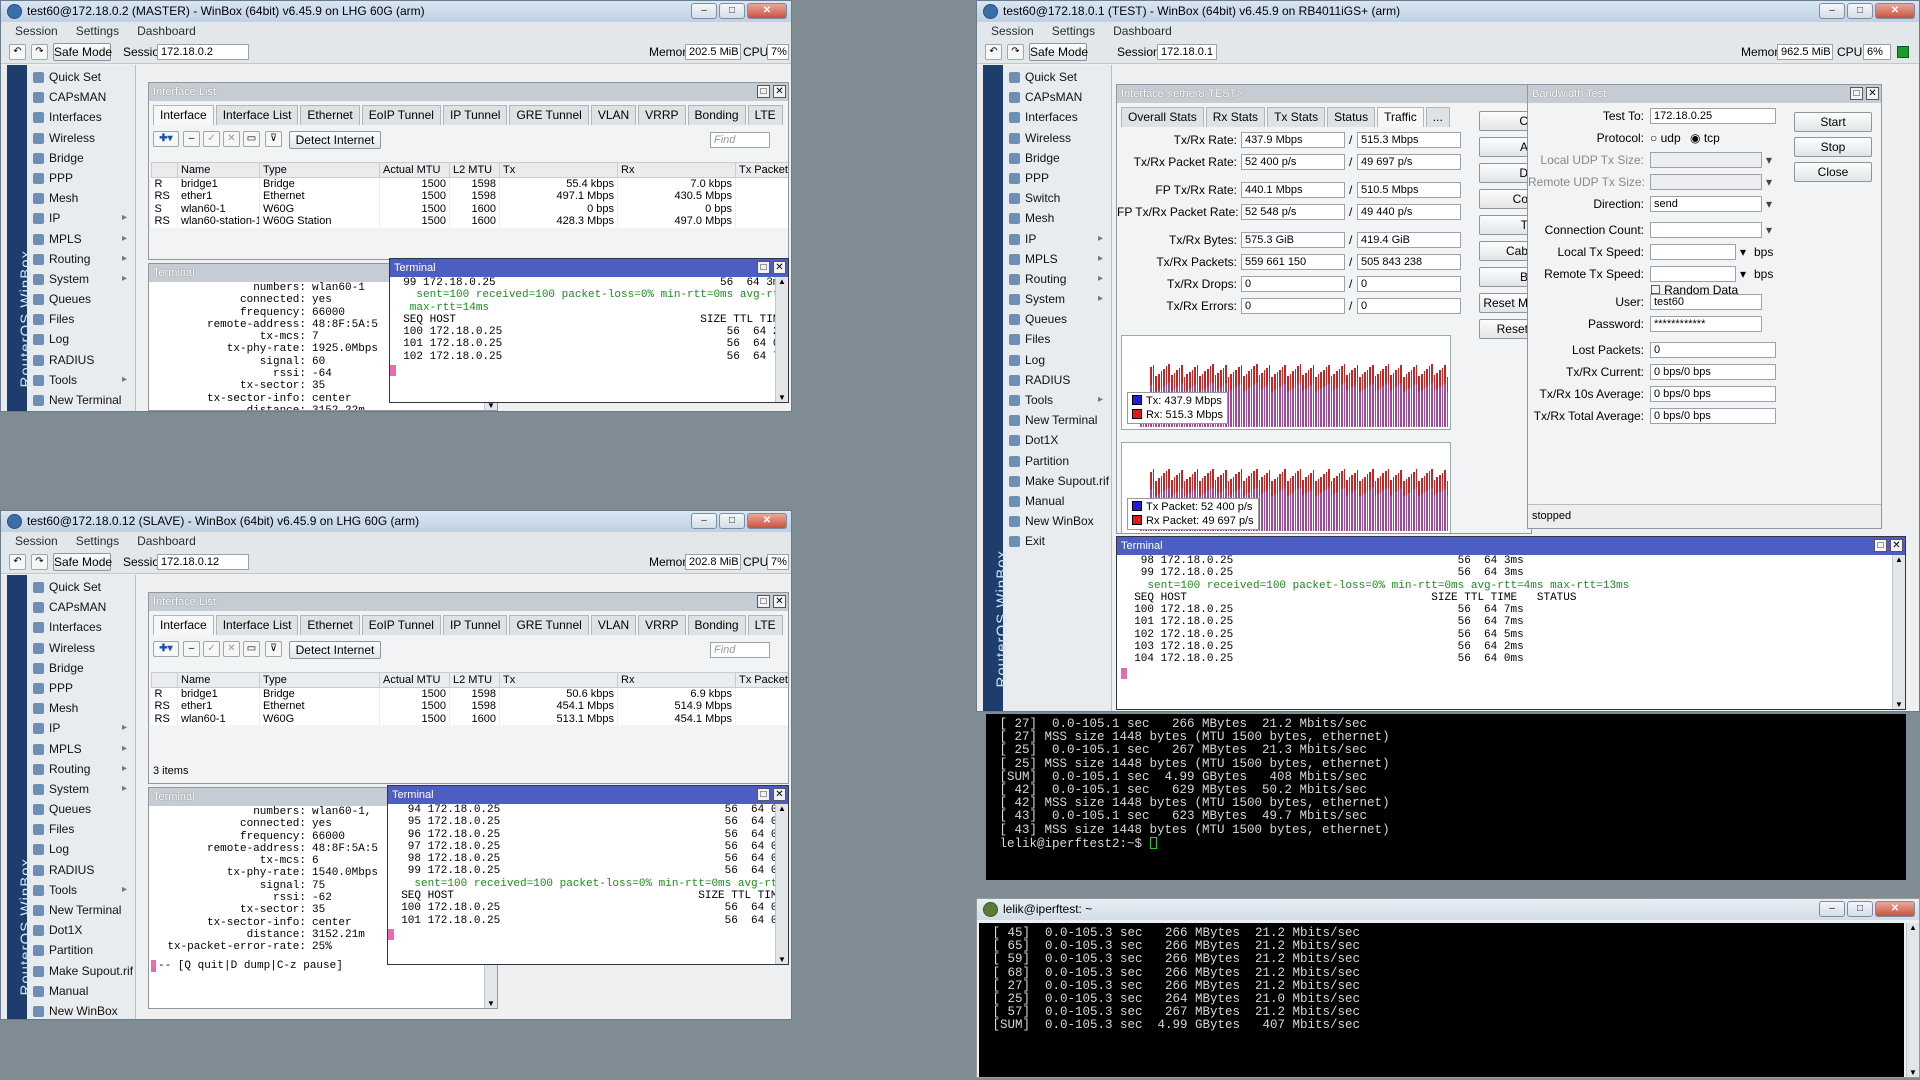 This screenshot has width=1920, height=1080. I want to click on menu-settings: Settings, so click(97, 31).